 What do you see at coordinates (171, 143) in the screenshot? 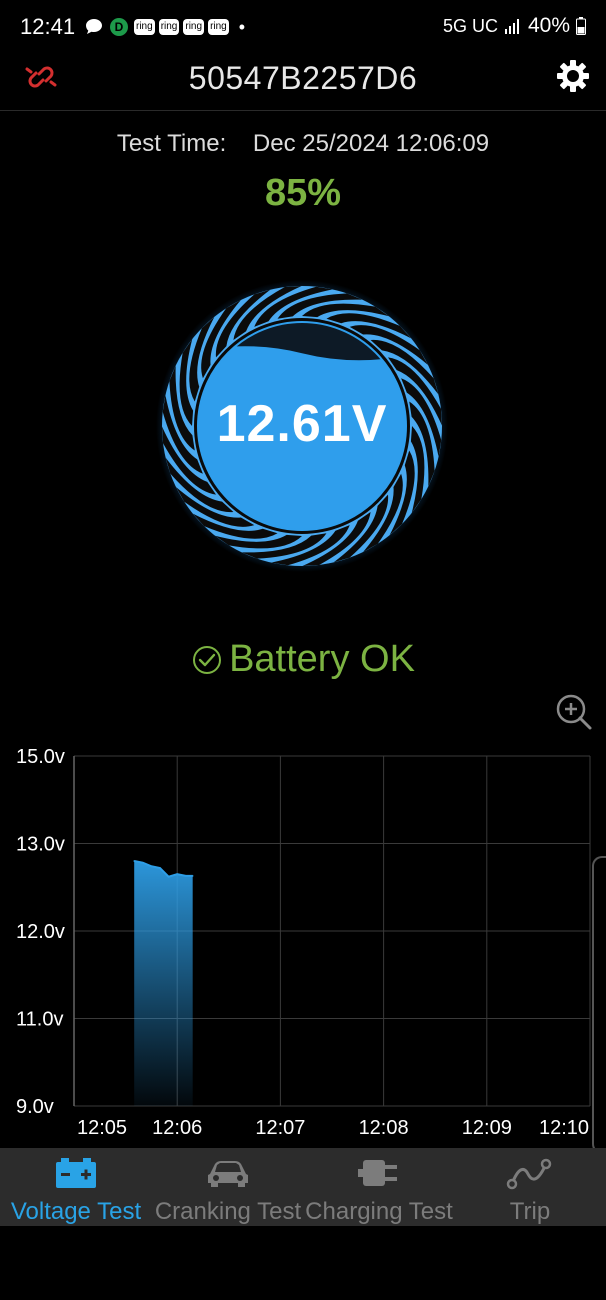
I see `test-time-label: Test Time:` at bounding box center [171, 143].